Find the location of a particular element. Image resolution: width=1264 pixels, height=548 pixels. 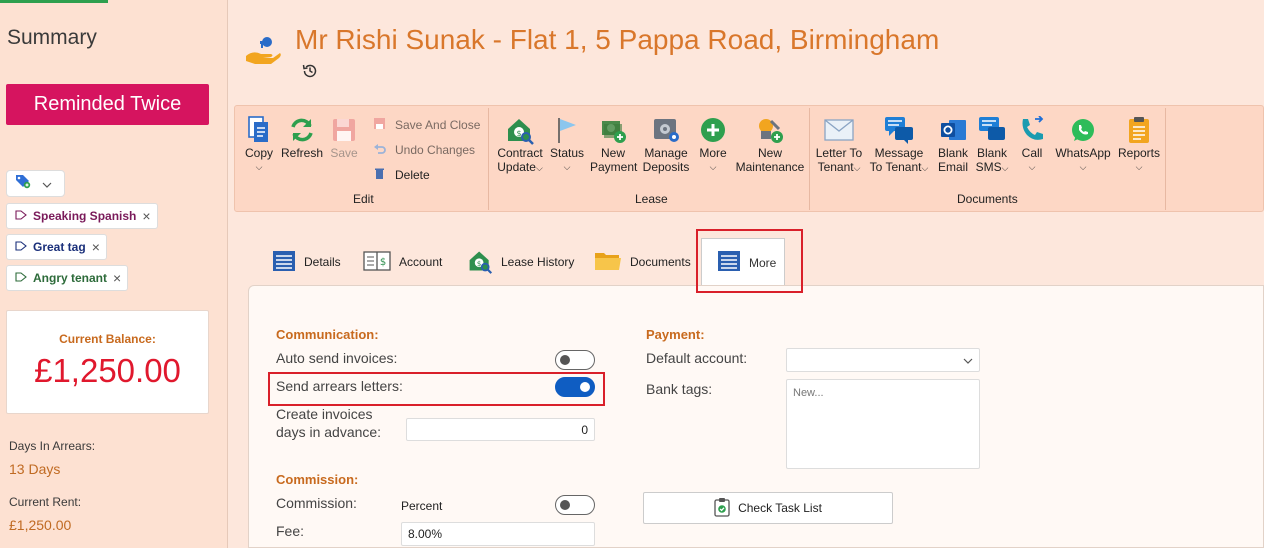

reports-button: Reports ⌵ is located at coordinates (1139, 144).